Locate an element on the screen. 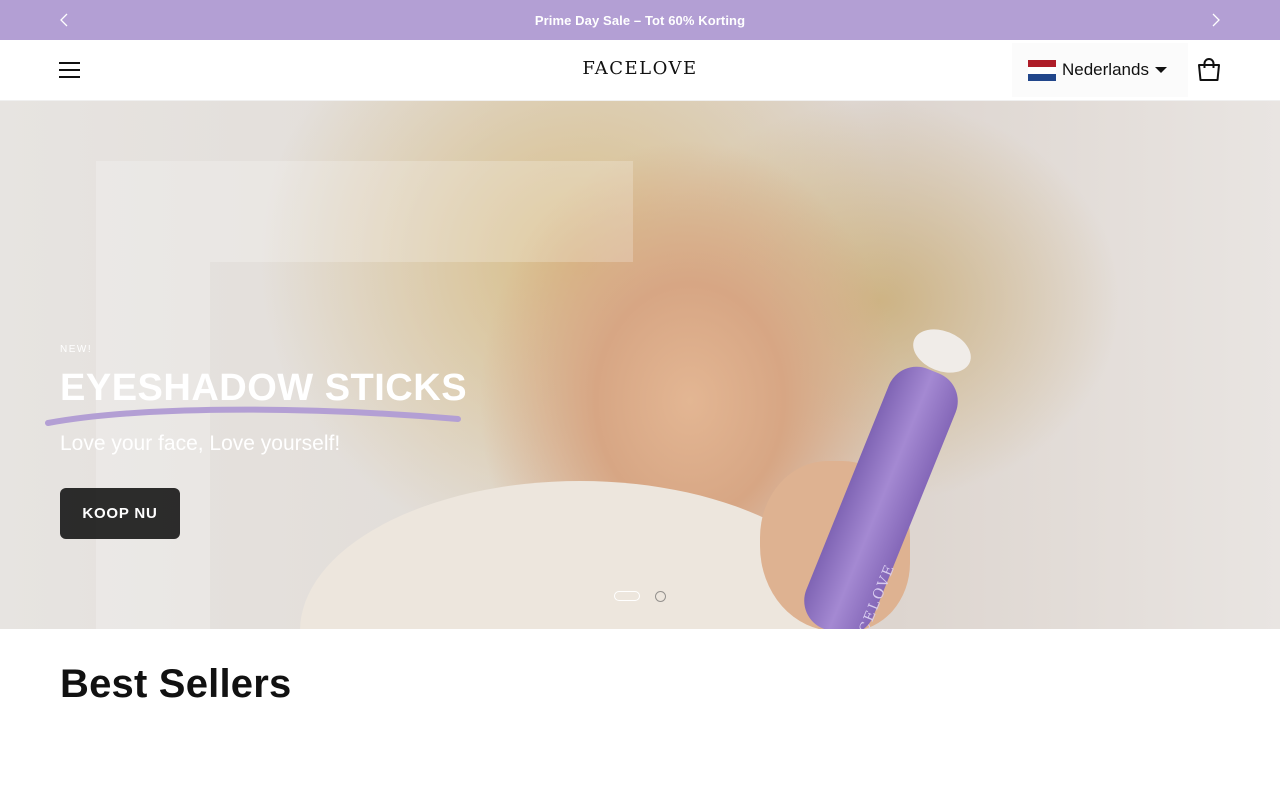 This screenshot has width=1280, height=800. hero-subtitle: Love your face, Love yourself! is located at coordinates (200, 443).